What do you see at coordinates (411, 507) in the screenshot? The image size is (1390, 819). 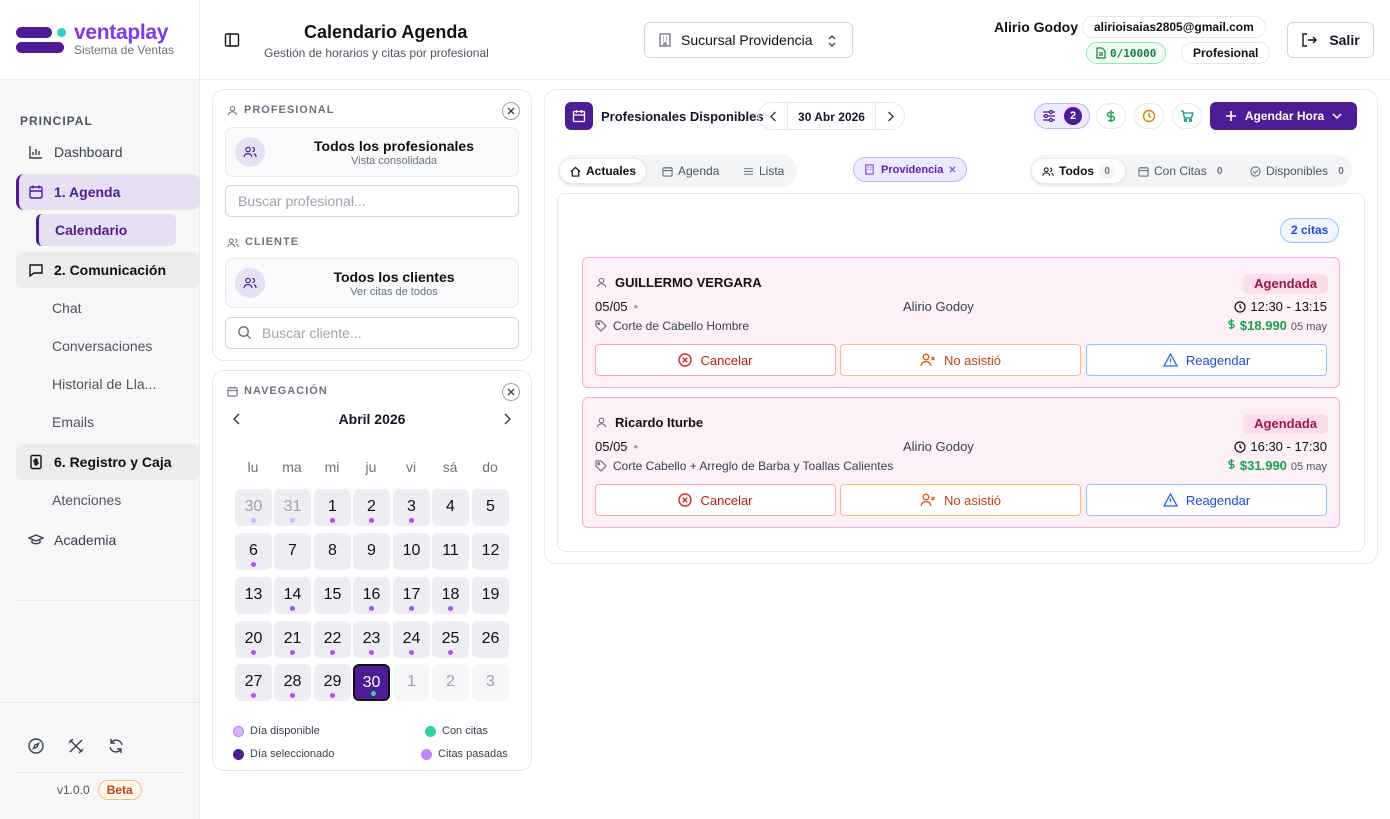 I see `calendar-day: 3` at bounding box center [411, 507].